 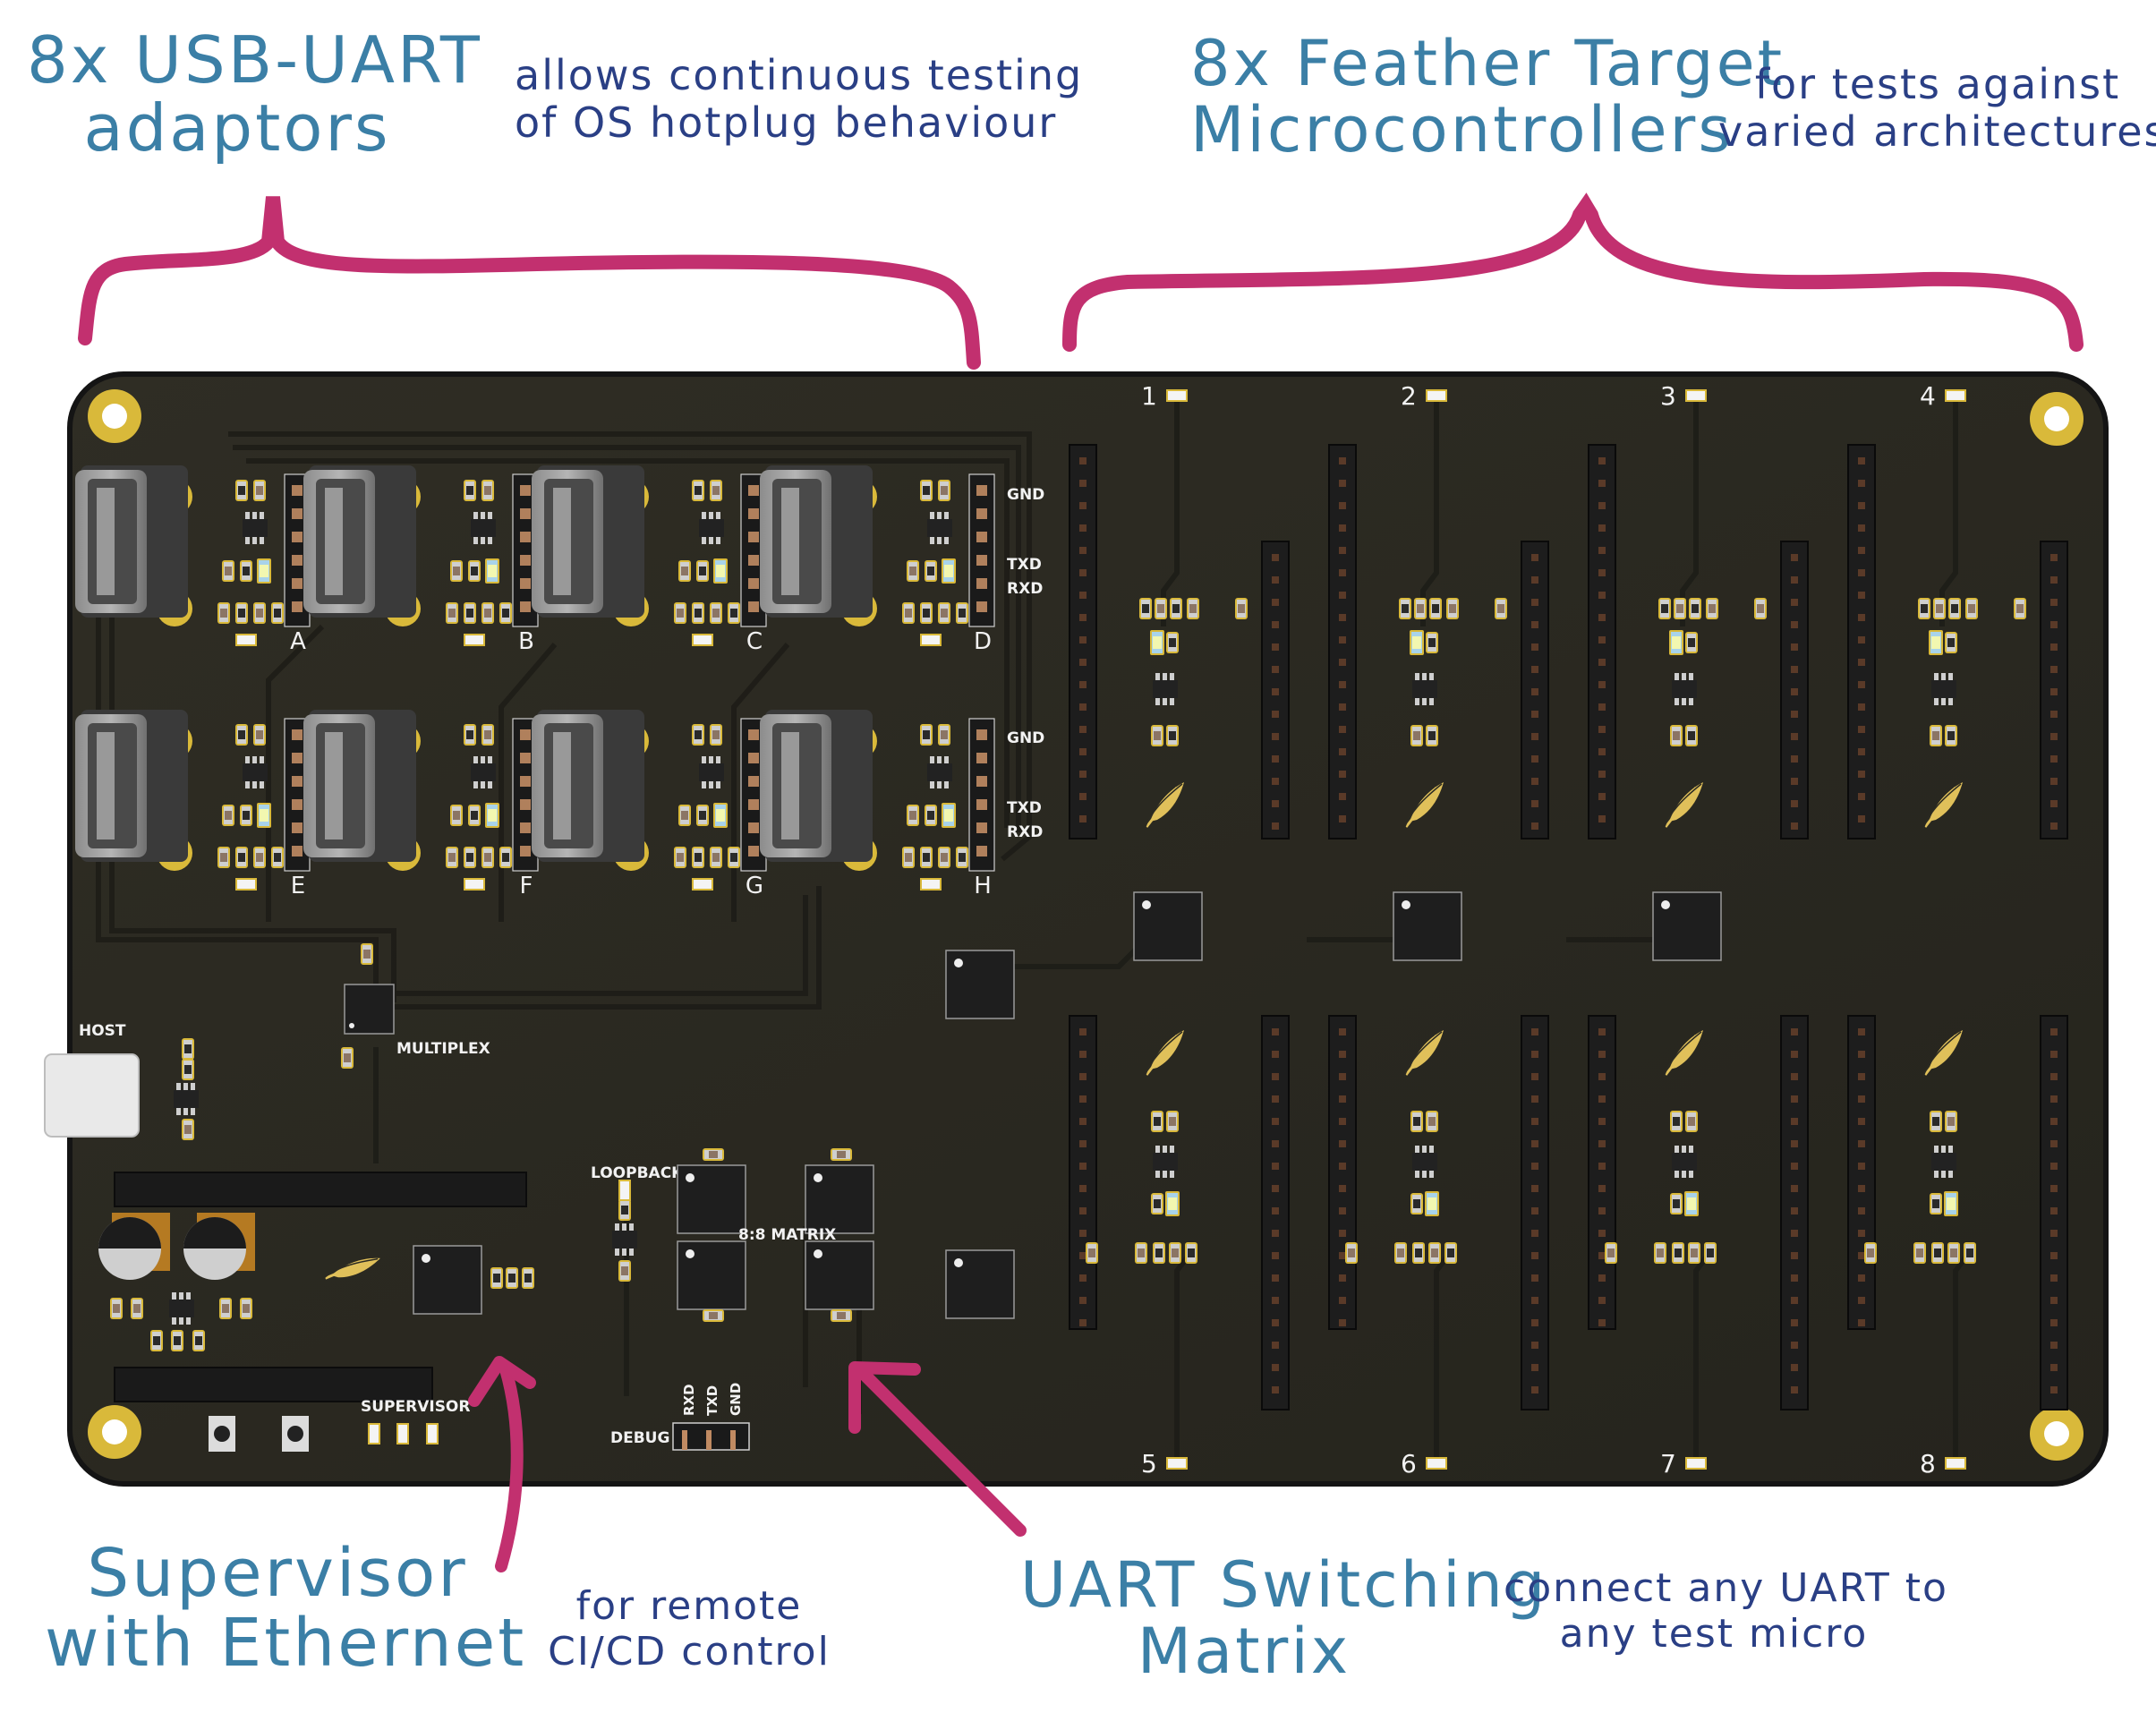 What do you see at coordinates (1409, 1464) in the screenshot?
I see `target-slot-number: 6` at bounding box center [1409, 1464].